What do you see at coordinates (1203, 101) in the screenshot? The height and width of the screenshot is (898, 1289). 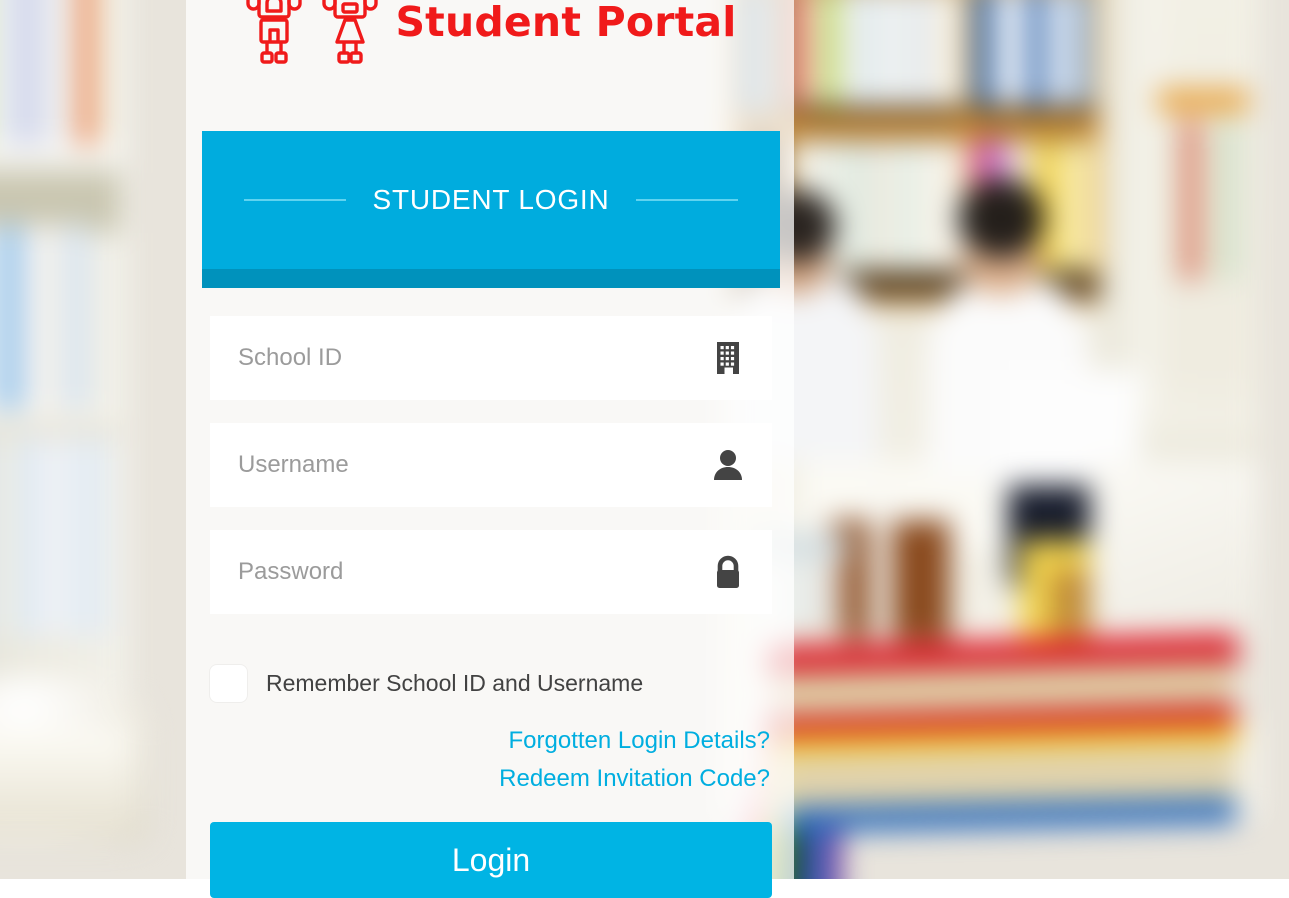 I see `right-bookcase-top` at bounding box center [1203, 101].